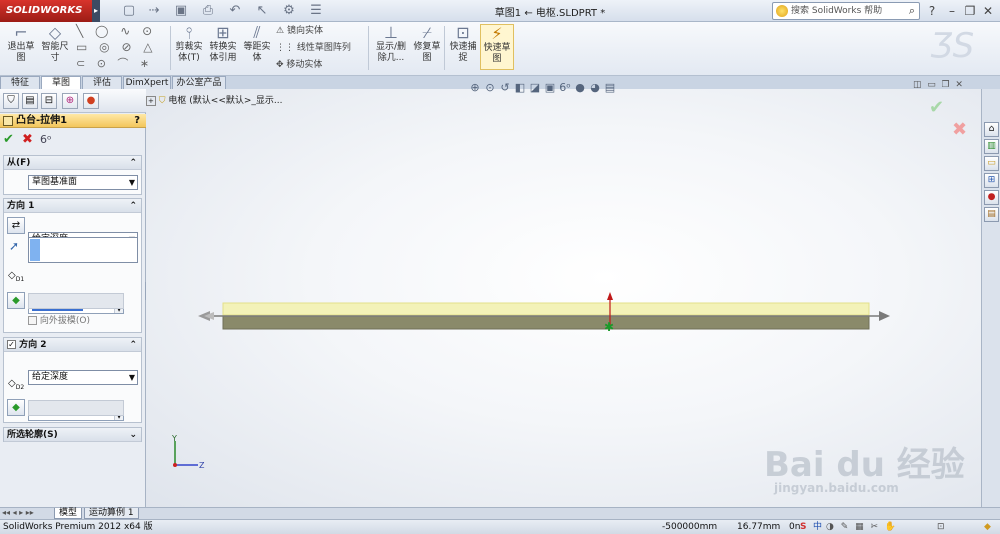  I want to click on tab-sketch: 草图, so click(61, 82).